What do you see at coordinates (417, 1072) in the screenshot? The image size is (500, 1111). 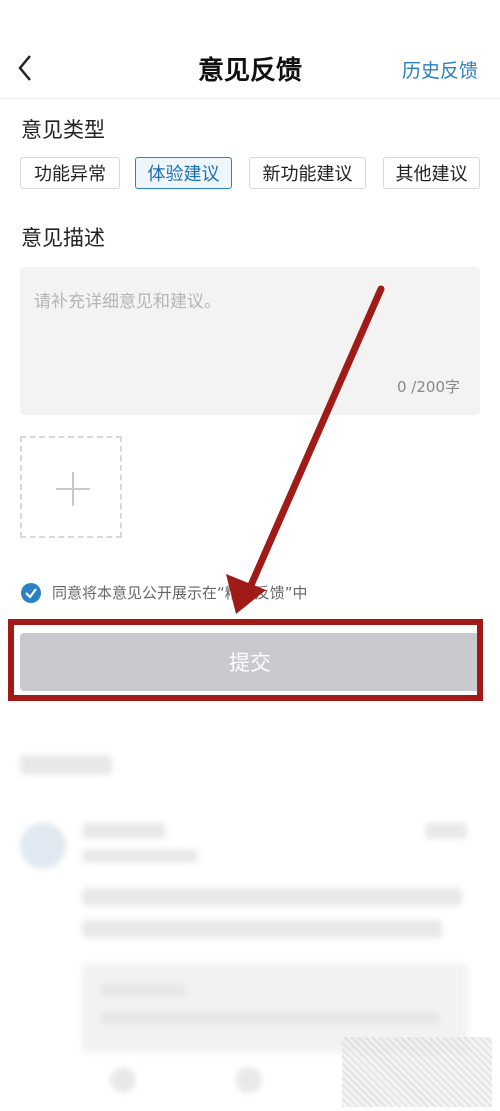 I see `watermark` at bounding box center [417, 1072].